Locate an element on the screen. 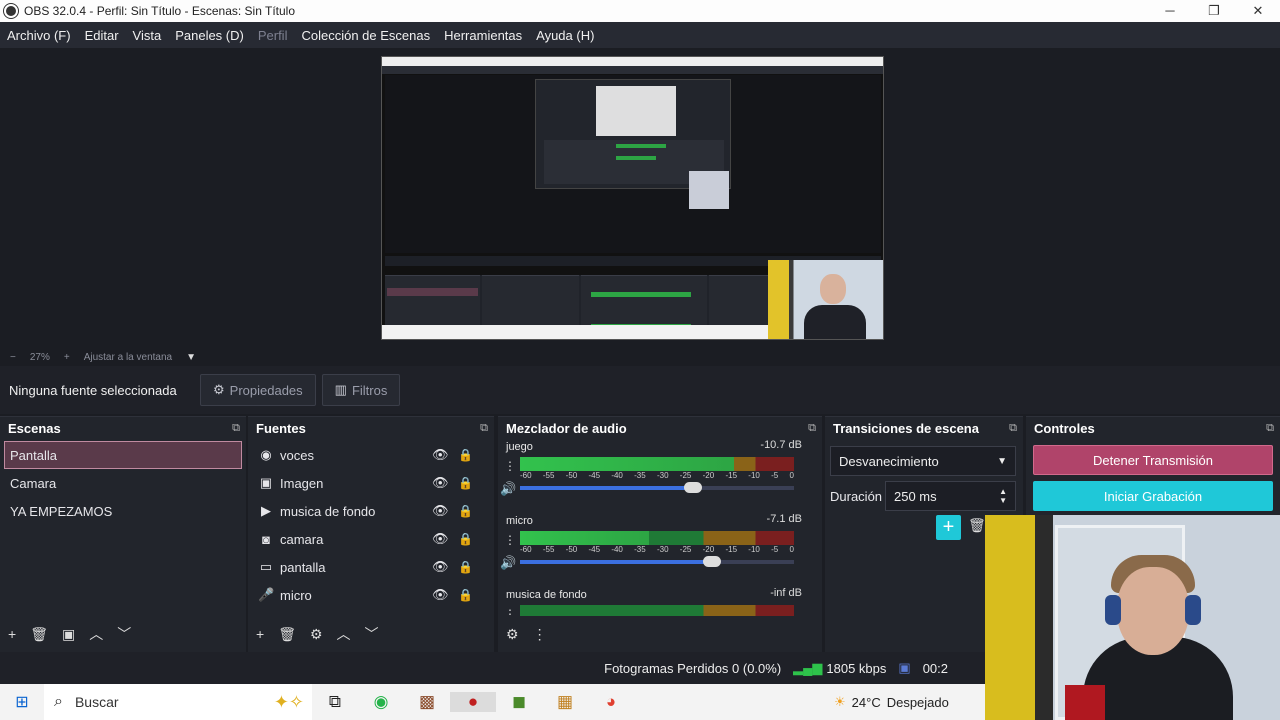 The image size is (1280, 720). filter-icon: ▥ is located at coordinates (340, 389).